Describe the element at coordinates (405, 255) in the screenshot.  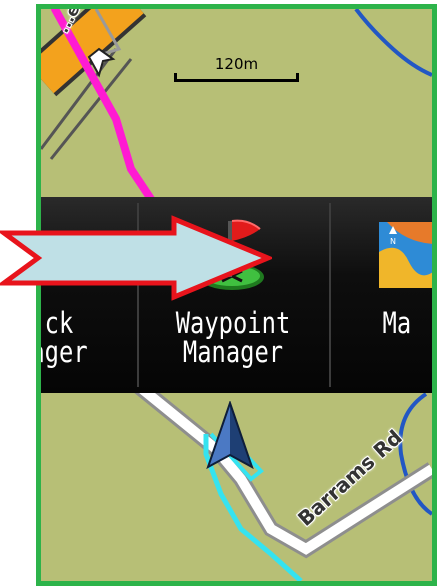
I see `map-icon: N` at that location.